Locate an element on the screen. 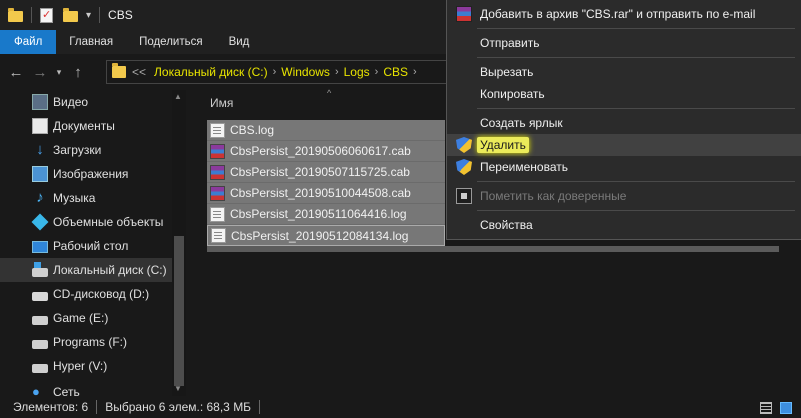 This screenshot has width=801, height=418. tab-home: Главная is located at coordinates (91, 42).